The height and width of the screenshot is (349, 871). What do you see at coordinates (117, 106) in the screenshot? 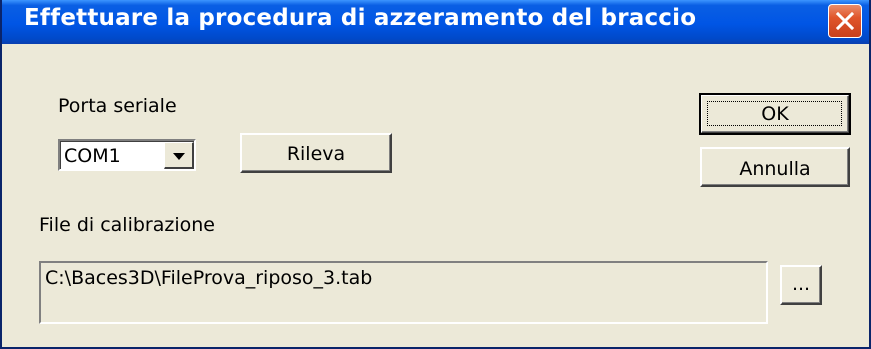
I see `serial-port-label: Porta seriale` at bounding box center [117, 106].